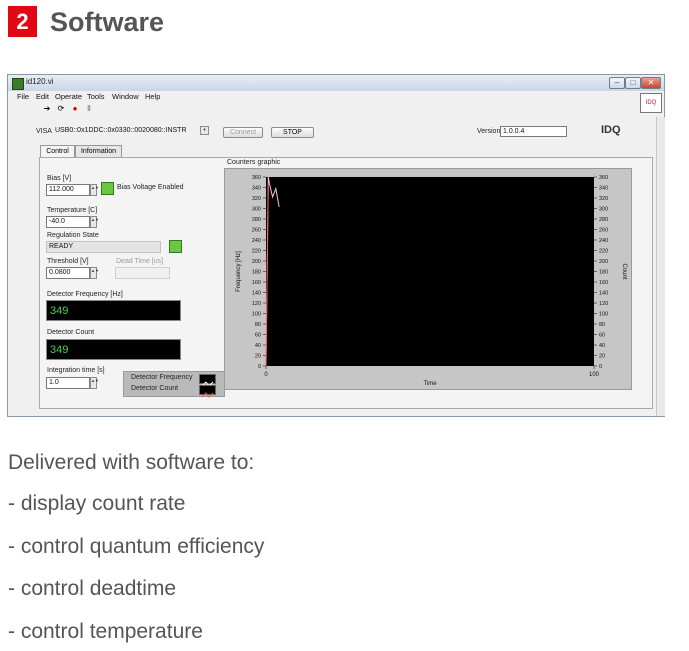 The width and height of the screenshot is (689, 651). Describe the element at coordinates (174, 384) in the screenshot. I see `plot-legend: Detector Frequency Detector Count` at that location.